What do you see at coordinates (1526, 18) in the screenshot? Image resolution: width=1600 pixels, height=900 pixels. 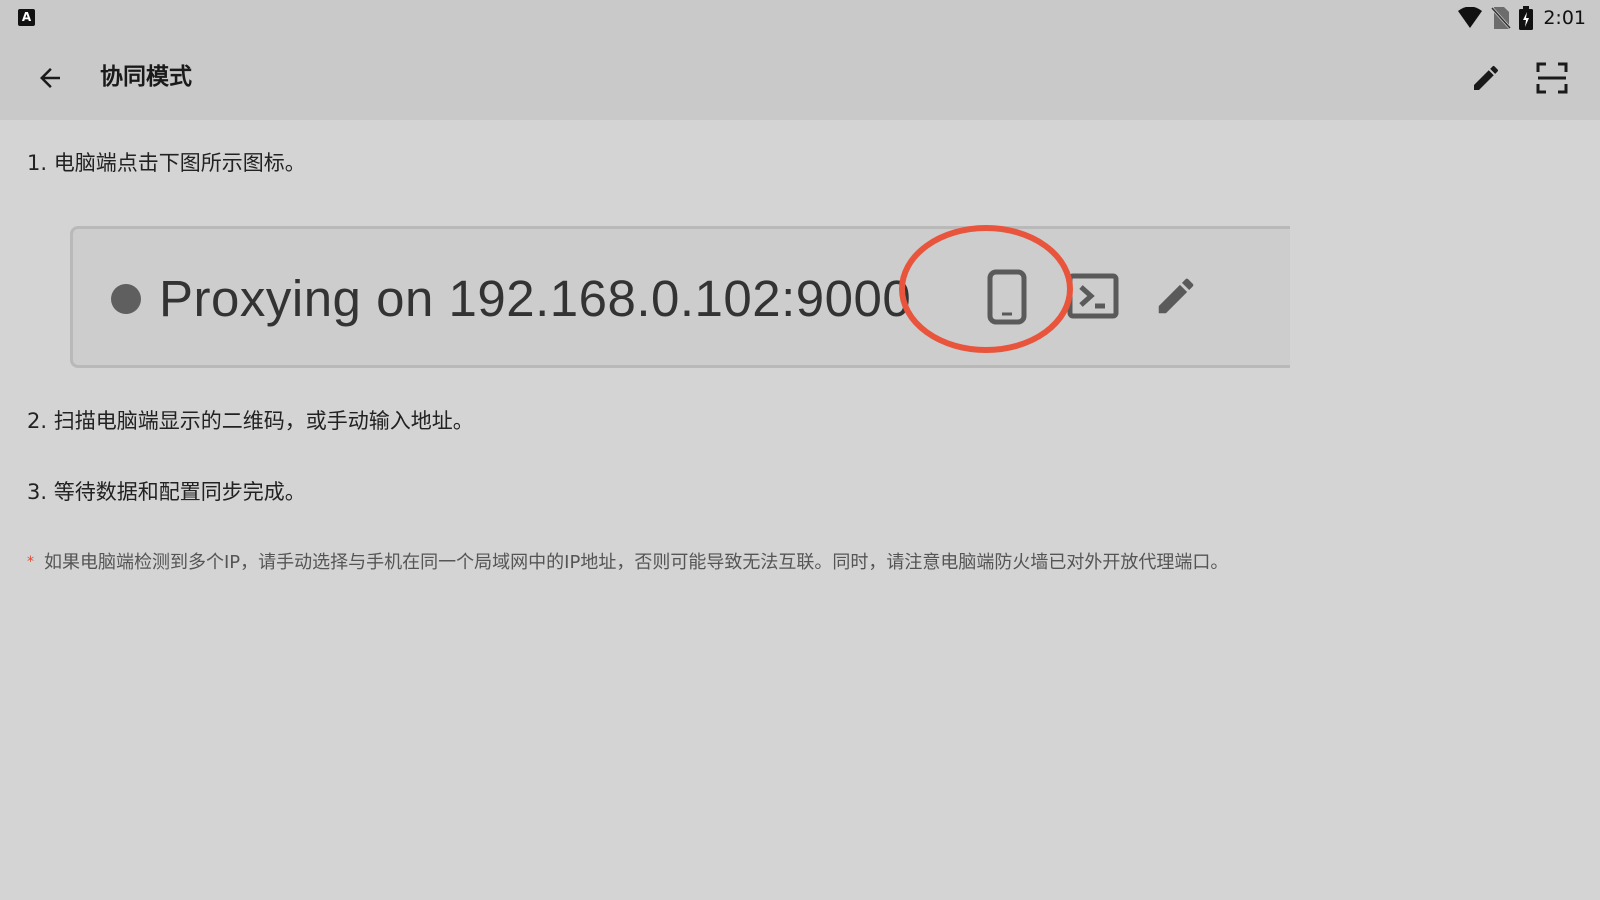 I see `battery-charging-icon` at bounding box center [1526, 18].